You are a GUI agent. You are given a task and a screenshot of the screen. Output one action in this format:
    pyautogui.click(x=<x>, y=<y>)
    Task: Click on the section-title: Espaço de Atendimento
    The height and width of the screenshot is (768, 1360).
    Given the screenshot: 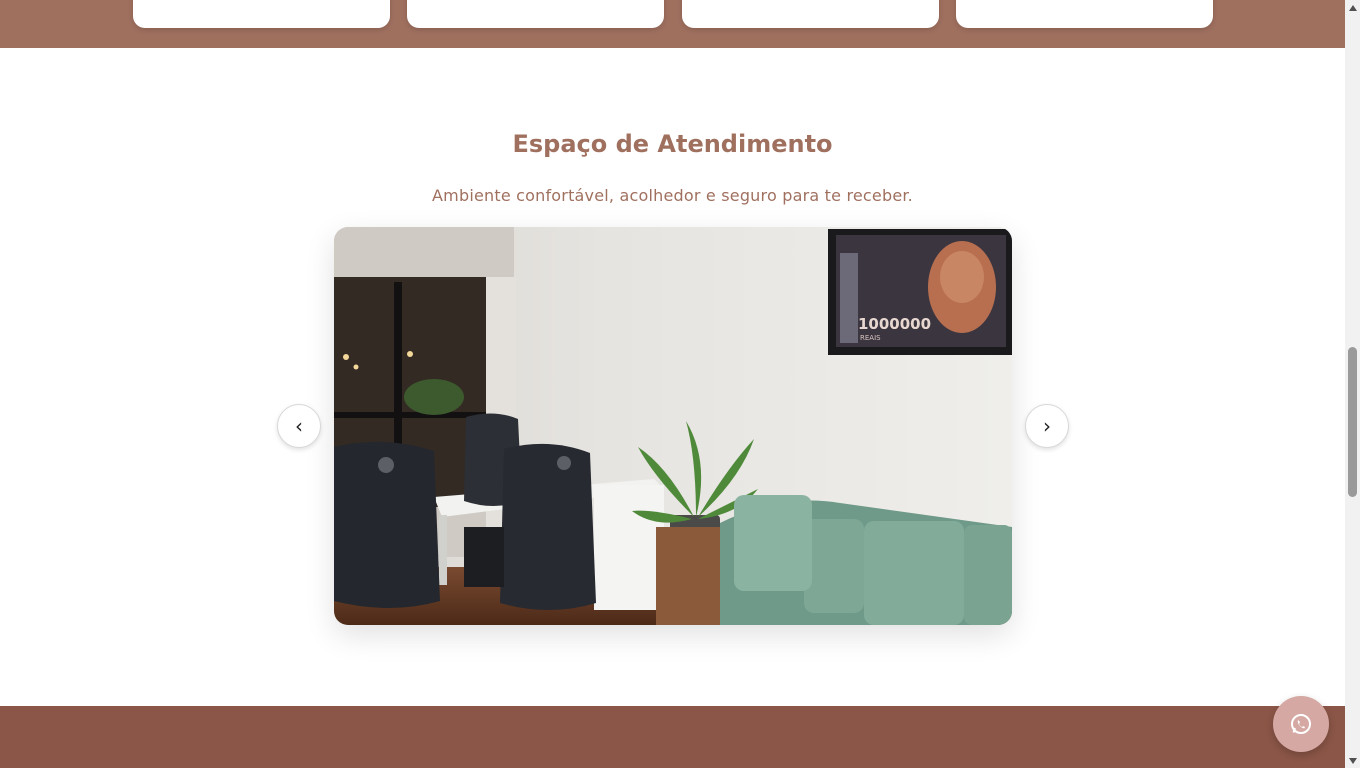 What is the action you would take?
    pyautogui.click(x=672, y=144)
    